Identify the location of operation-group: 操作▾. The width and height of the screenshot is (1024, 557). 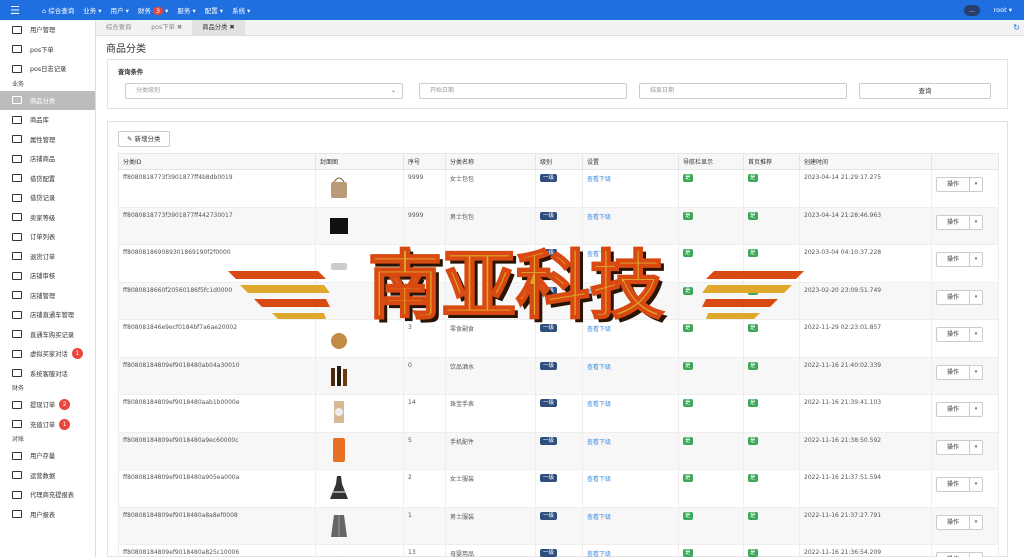
(967, 334).